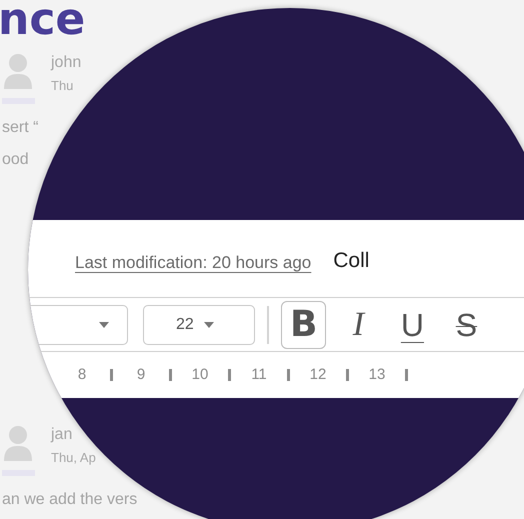 The width and height of the screenshot is (524, 519). Describe the element at coordinates (141, 374) in the screenshot. I see `ruler-number: 9` at that location.